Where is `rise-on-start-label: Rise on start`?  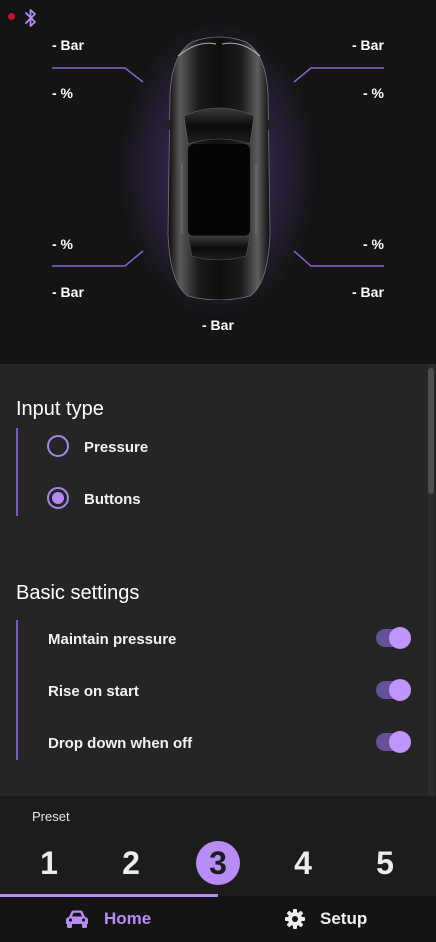
rise-on-start-label: Rise on start is located at coordinates (93, 691).